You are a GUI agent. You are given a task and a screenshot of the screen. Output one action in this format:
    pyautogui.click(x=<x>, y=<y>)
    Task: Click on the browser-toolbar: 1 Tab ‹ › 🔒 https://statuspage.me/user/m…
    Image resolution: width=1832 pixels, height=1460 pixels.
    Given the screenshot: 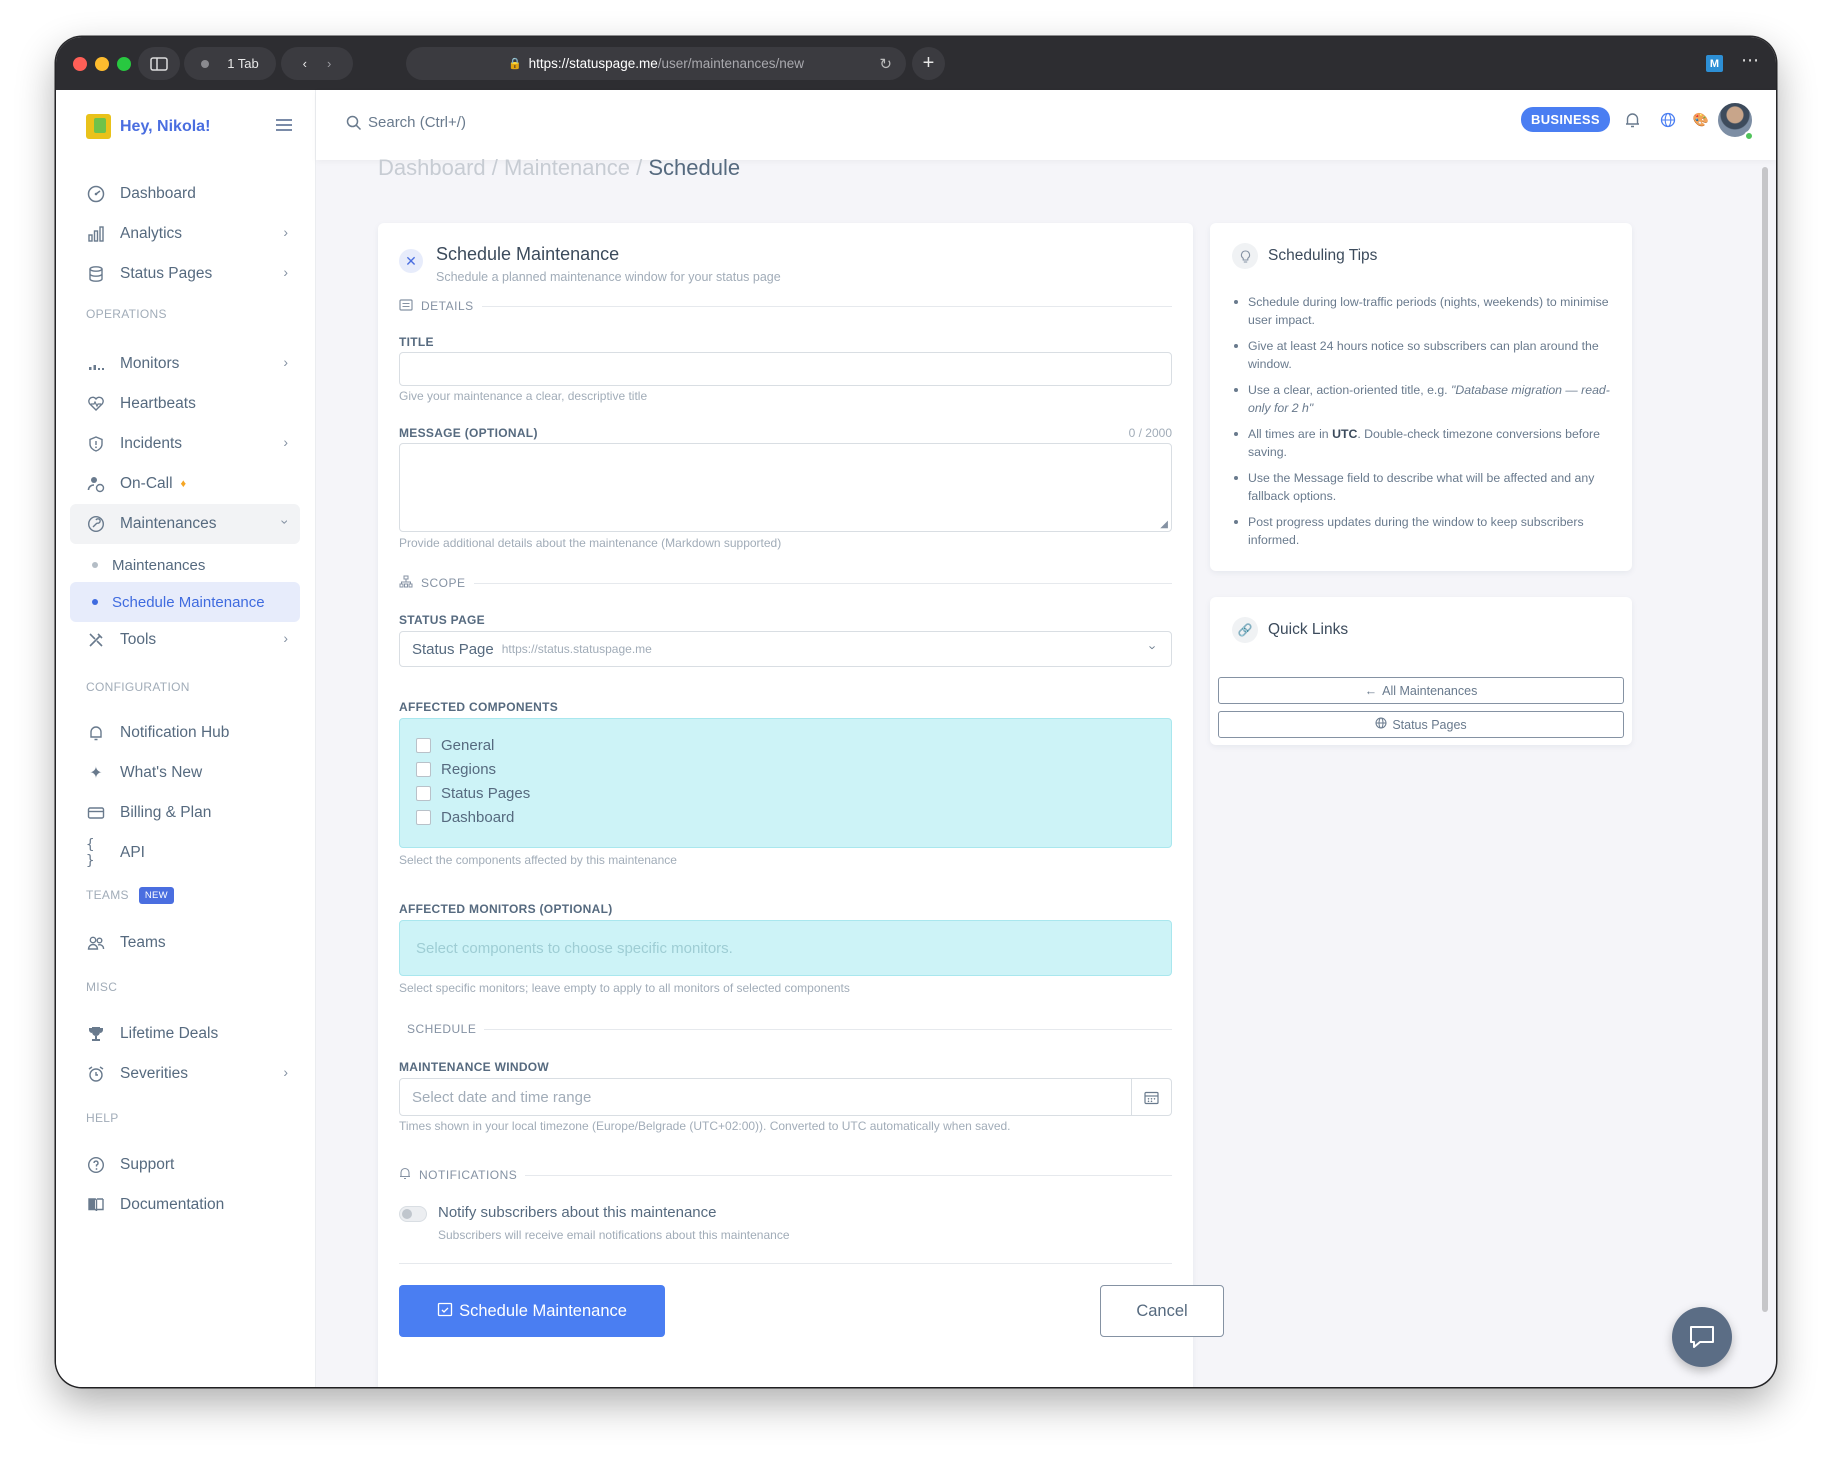 What is the action you would take?
    pyautogui.click(x=916, y=63)
    